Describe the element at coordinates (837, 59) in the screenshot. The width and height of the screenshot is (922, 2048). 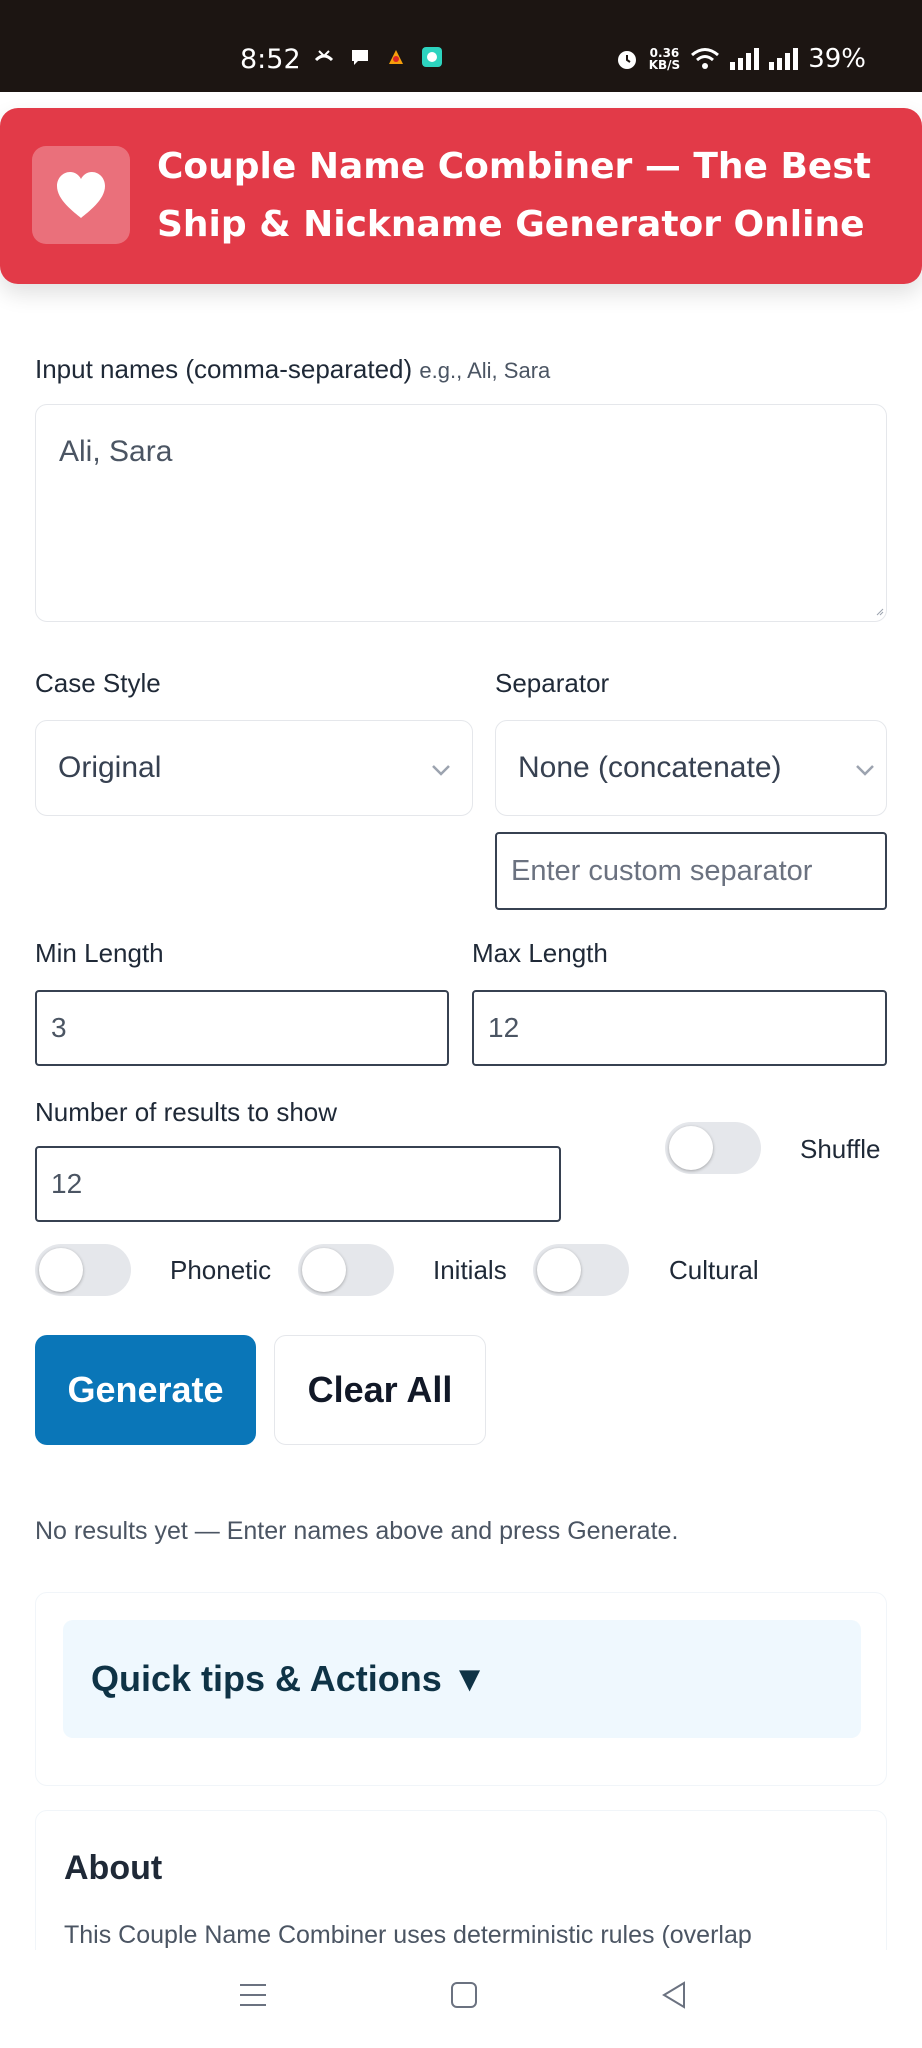
I see `battery-level: 39%` at that location.